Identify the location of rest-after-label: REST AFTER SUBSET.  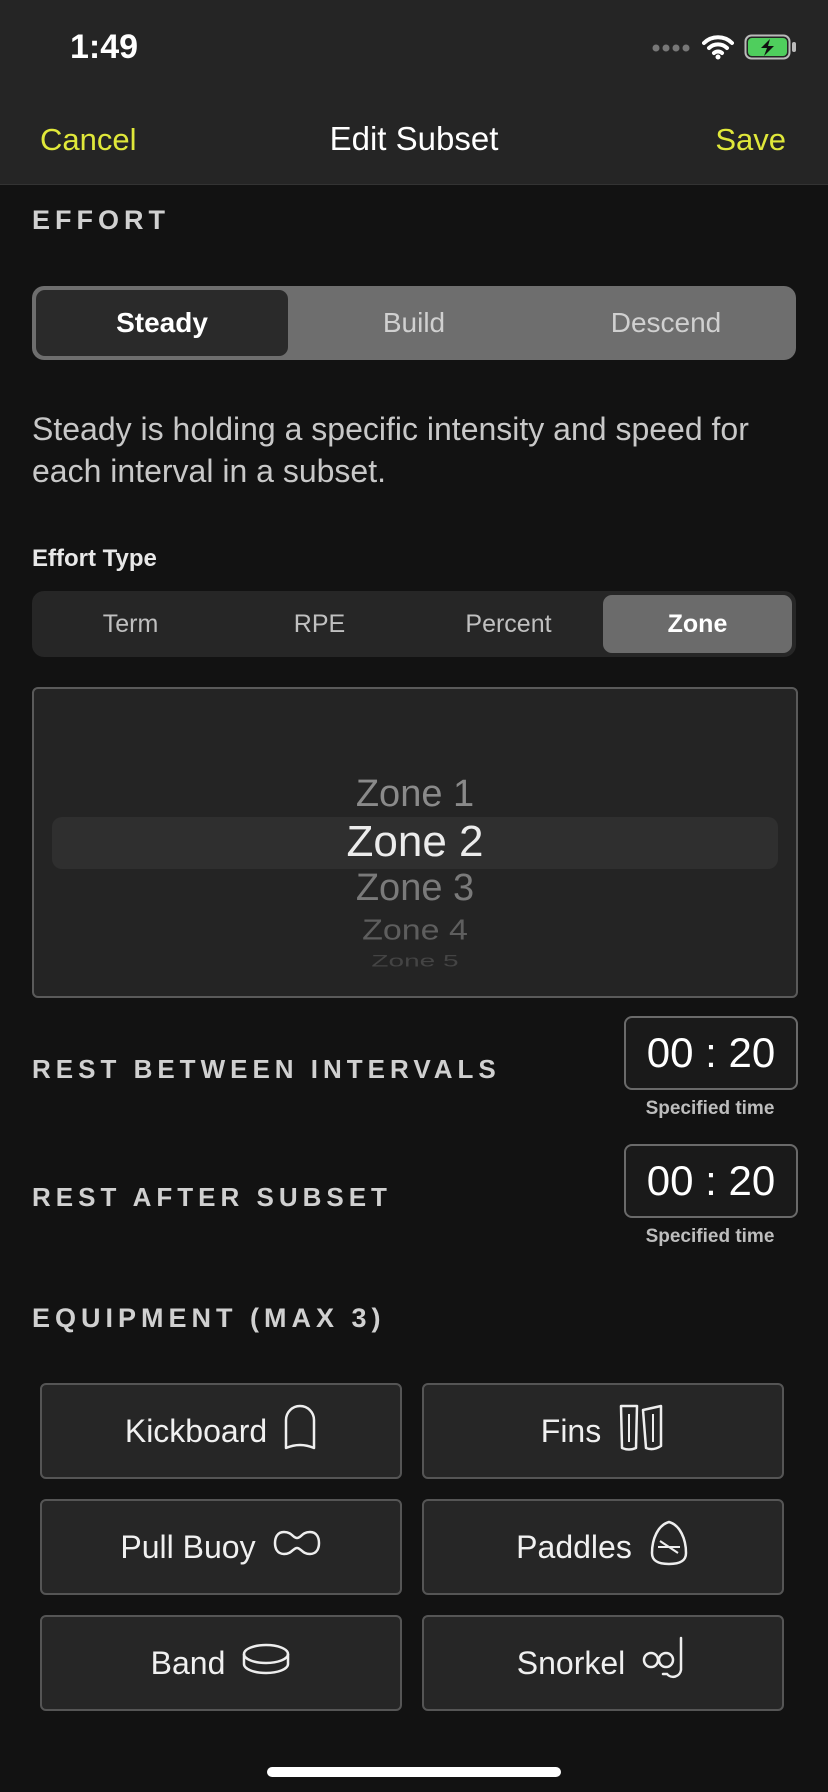
(212, 1197).